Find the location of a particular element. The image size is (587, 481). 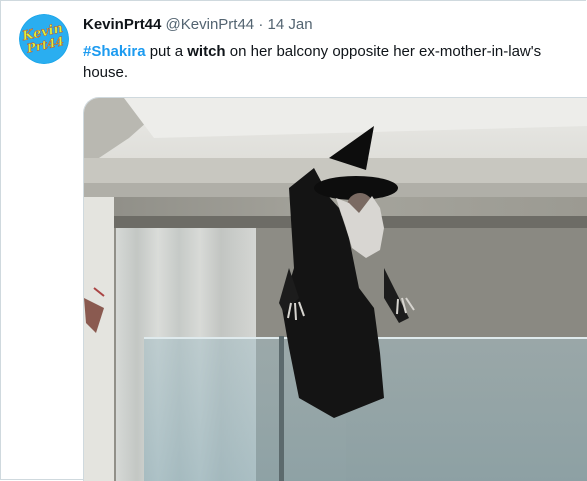

tweet-header: KevinPrt44 @KevinPrt44 · 14 Jan is located at coordinates (198, 25).